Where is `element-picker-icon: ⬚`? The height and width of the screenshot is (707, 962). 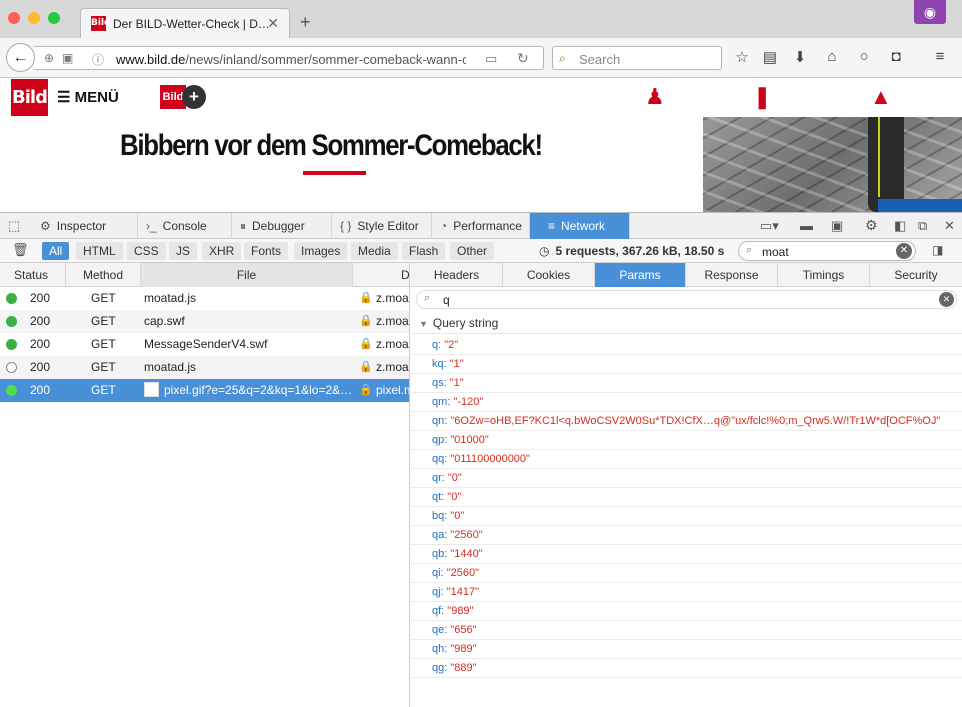 element-picker-icon: ⬚ is located at coordinates (14, 226).